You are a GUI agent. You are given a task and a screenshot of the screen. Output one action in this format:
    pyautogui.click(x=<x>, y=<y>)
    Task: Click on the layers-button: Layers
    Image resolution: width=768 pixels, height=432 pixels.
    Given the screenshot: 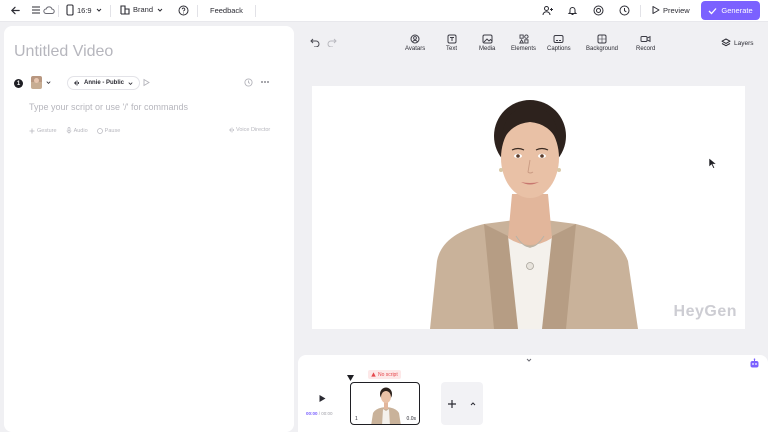 What is the action you would take?
    pyautogui.click(x=737, y=43)
    